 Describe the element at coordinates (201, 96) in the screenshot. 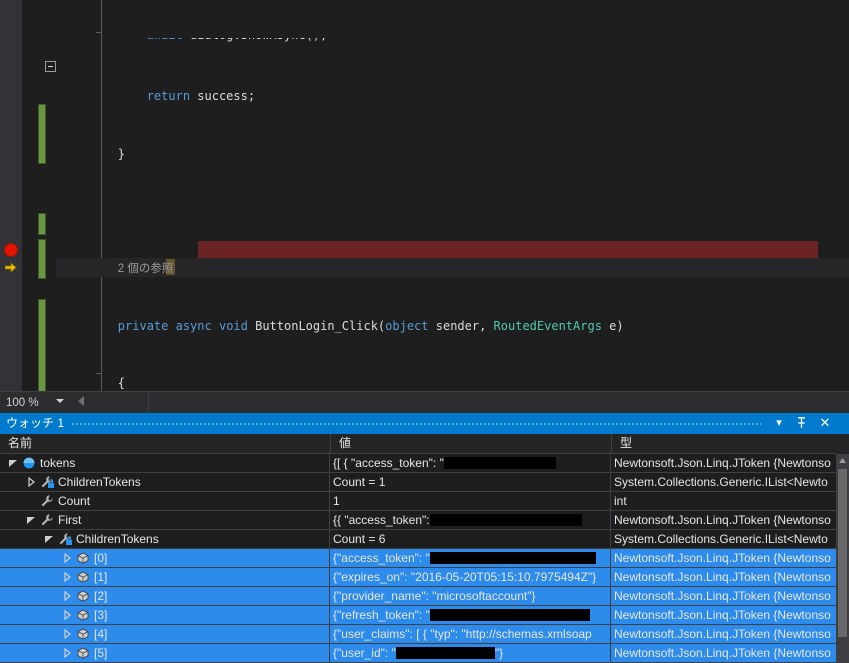

I see `code-line: return success;` at that location.